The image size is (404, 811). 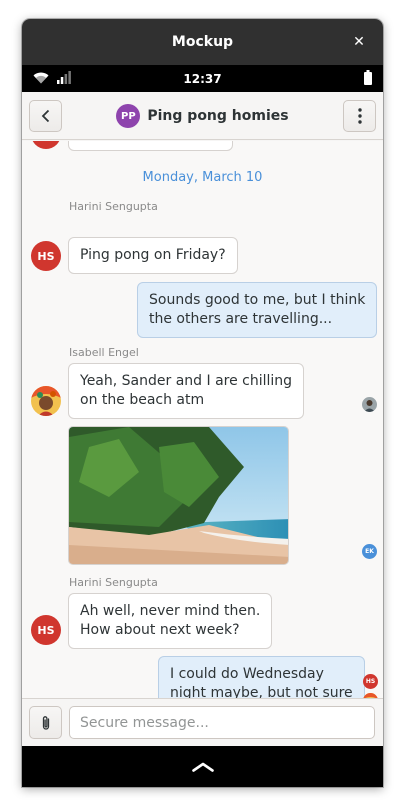 I want to click on read-receipt-avatar: EK, so click(x=369, y=551).